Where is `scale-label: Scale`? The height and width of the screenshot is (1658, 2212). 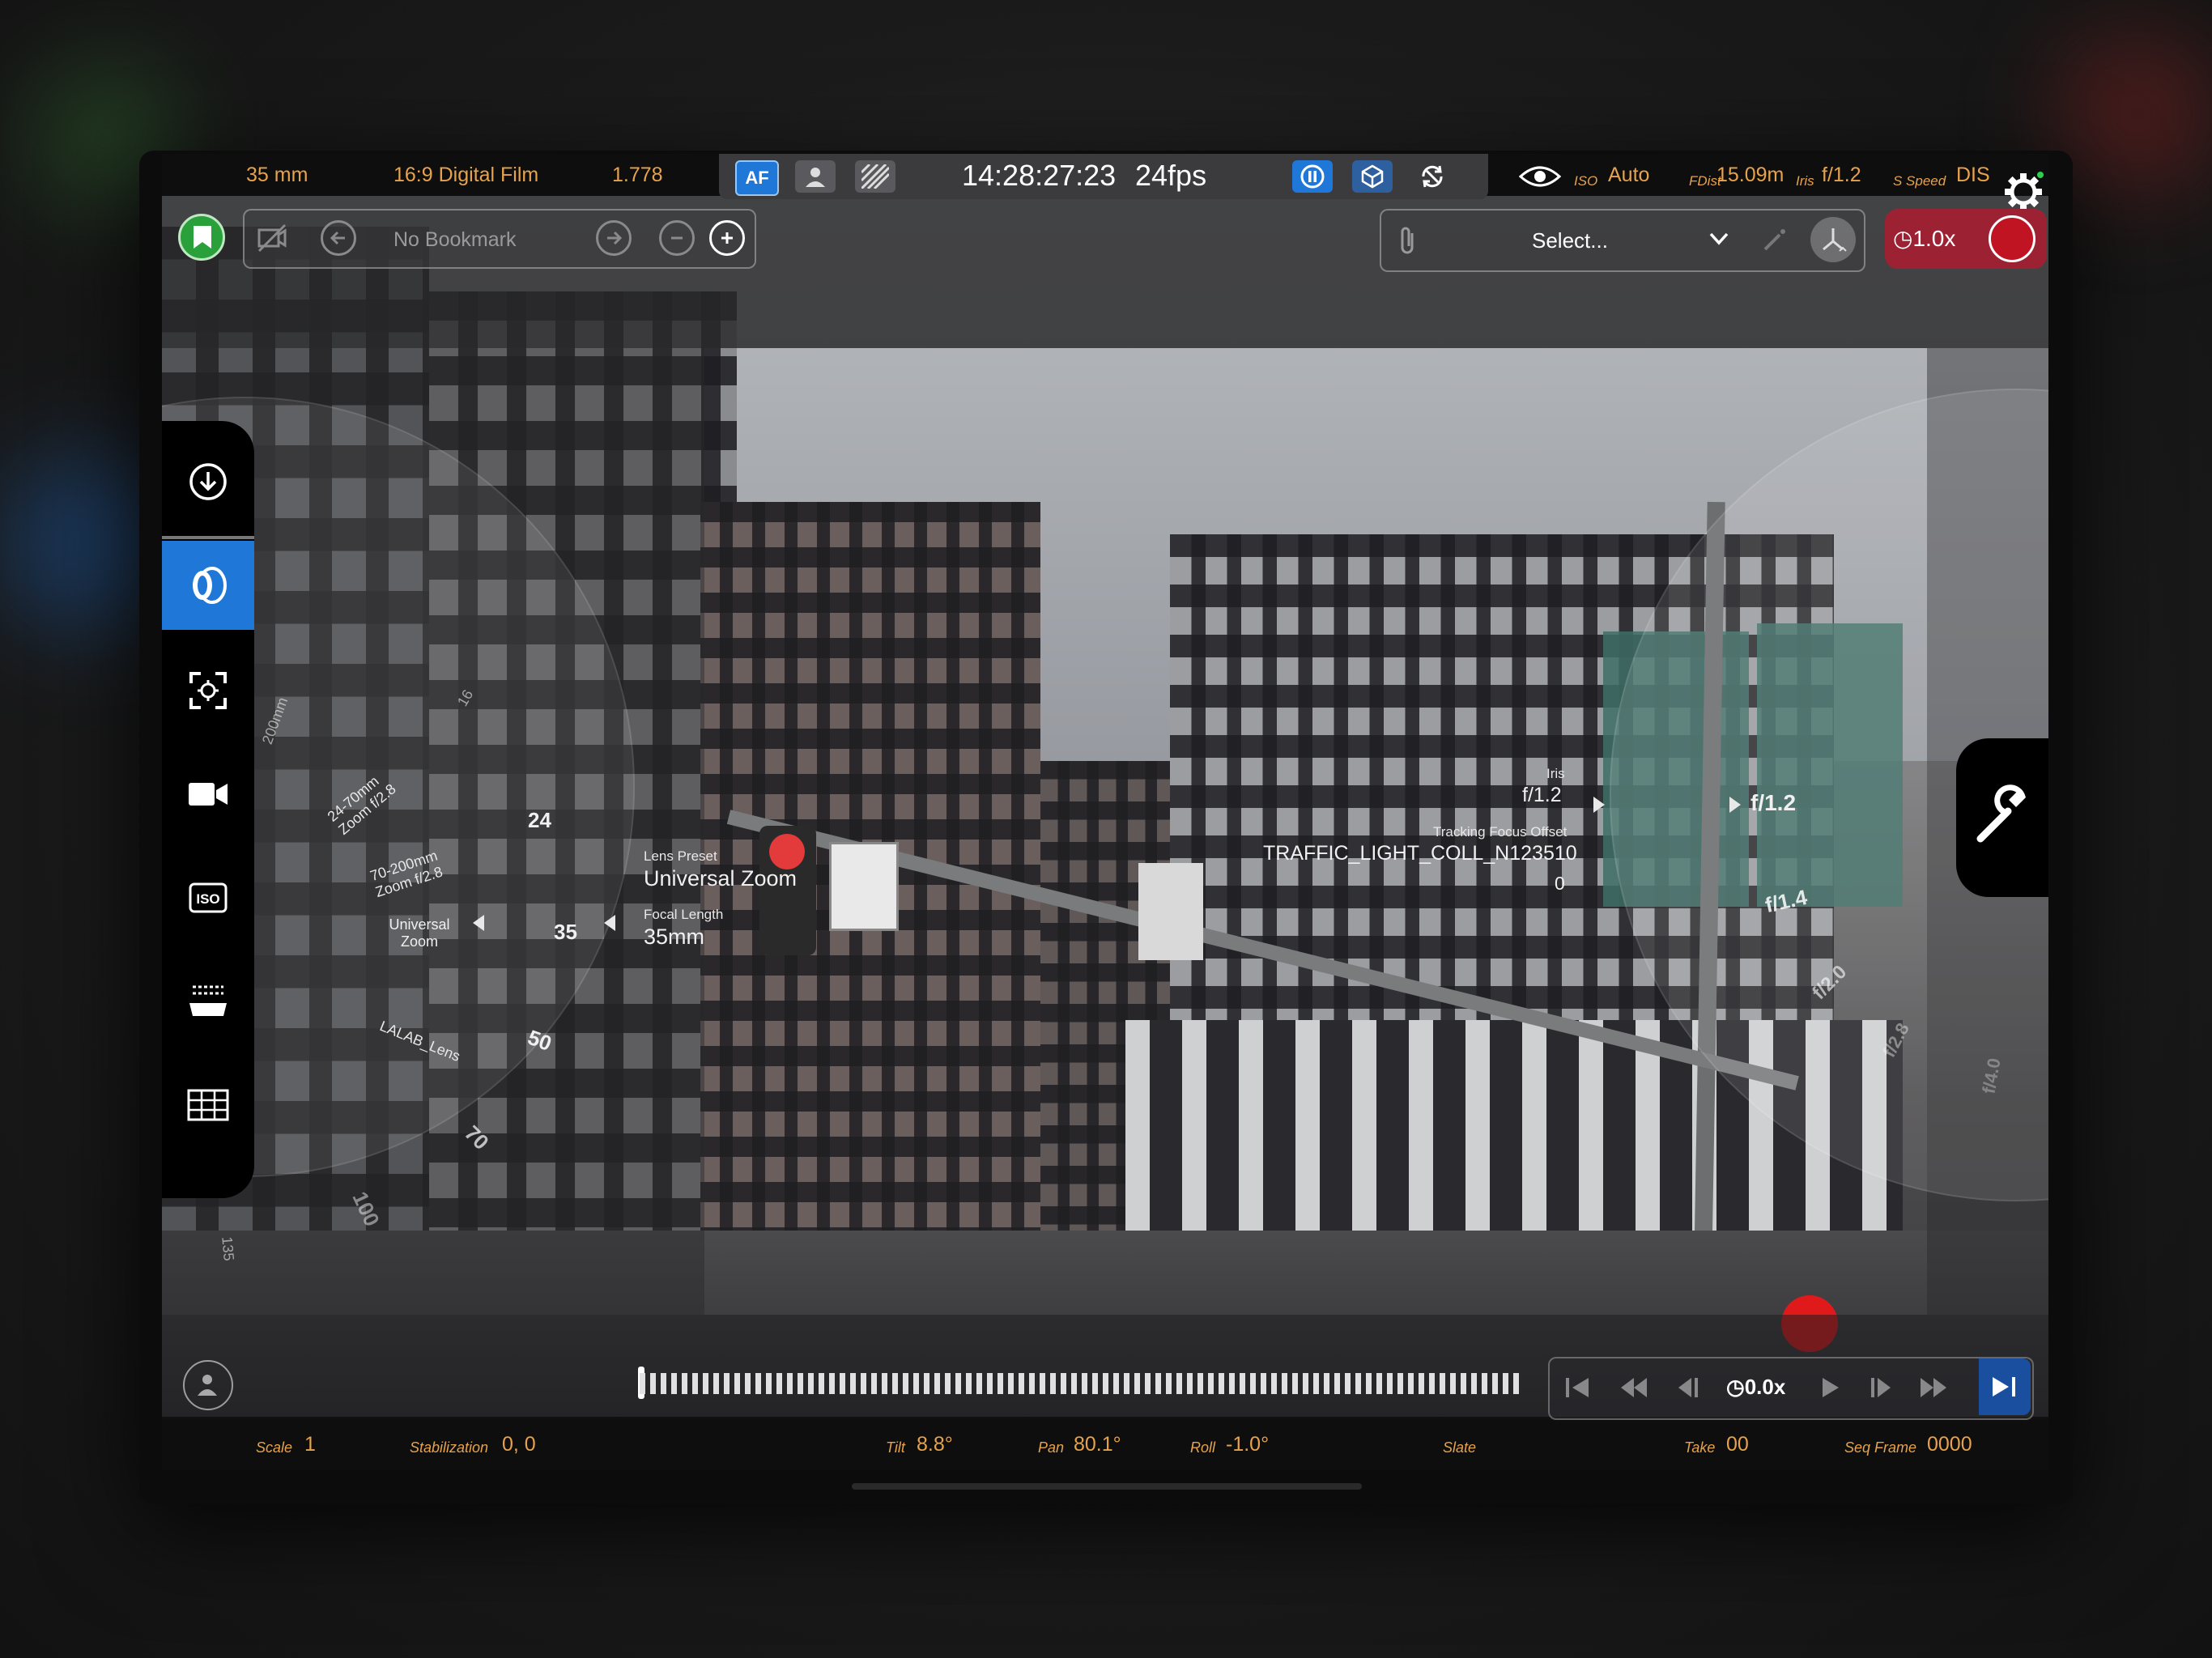
scale-label: Scale is located at coordinates (274, 1447).